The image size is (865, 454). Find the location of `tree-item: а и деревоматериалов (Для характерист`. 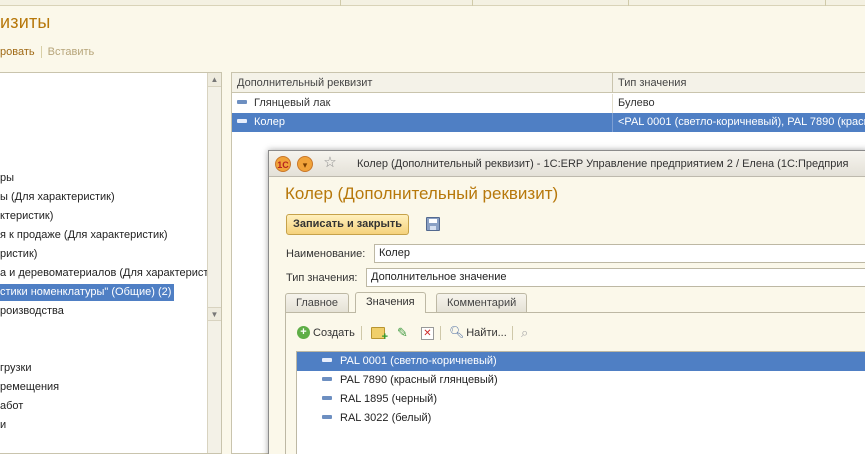

tree-item: а и деревоматериалов (Для характерист is located at coordinates (104, 273).